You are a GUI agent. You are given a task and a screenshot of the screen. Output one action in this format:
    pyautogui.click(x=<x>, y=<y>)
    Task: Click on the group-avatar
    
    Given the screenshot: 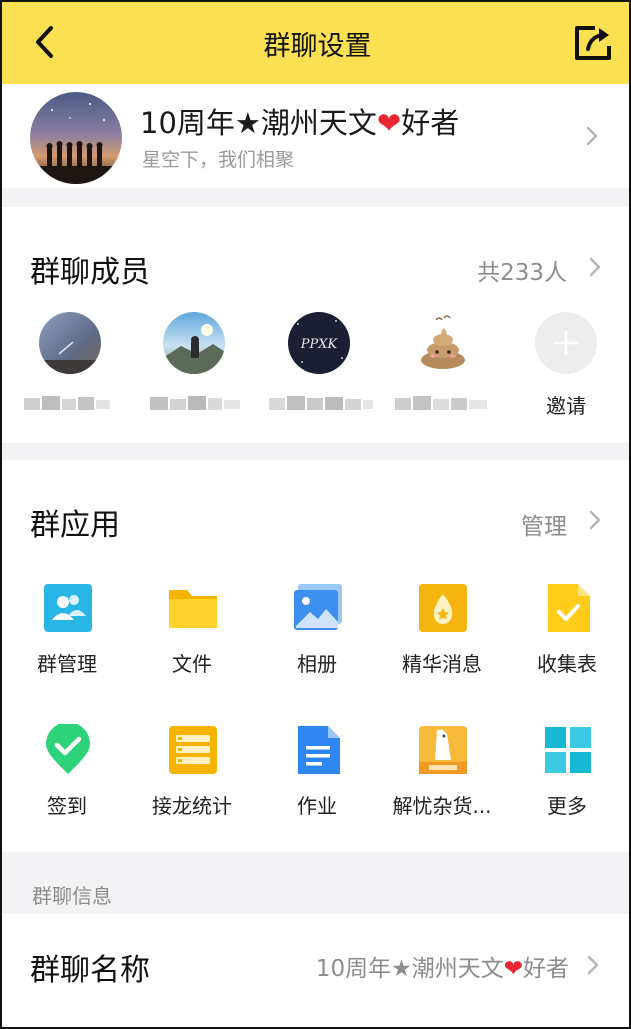 What is the action you would take?
    pyautogui.click(x=76, y=138)
    